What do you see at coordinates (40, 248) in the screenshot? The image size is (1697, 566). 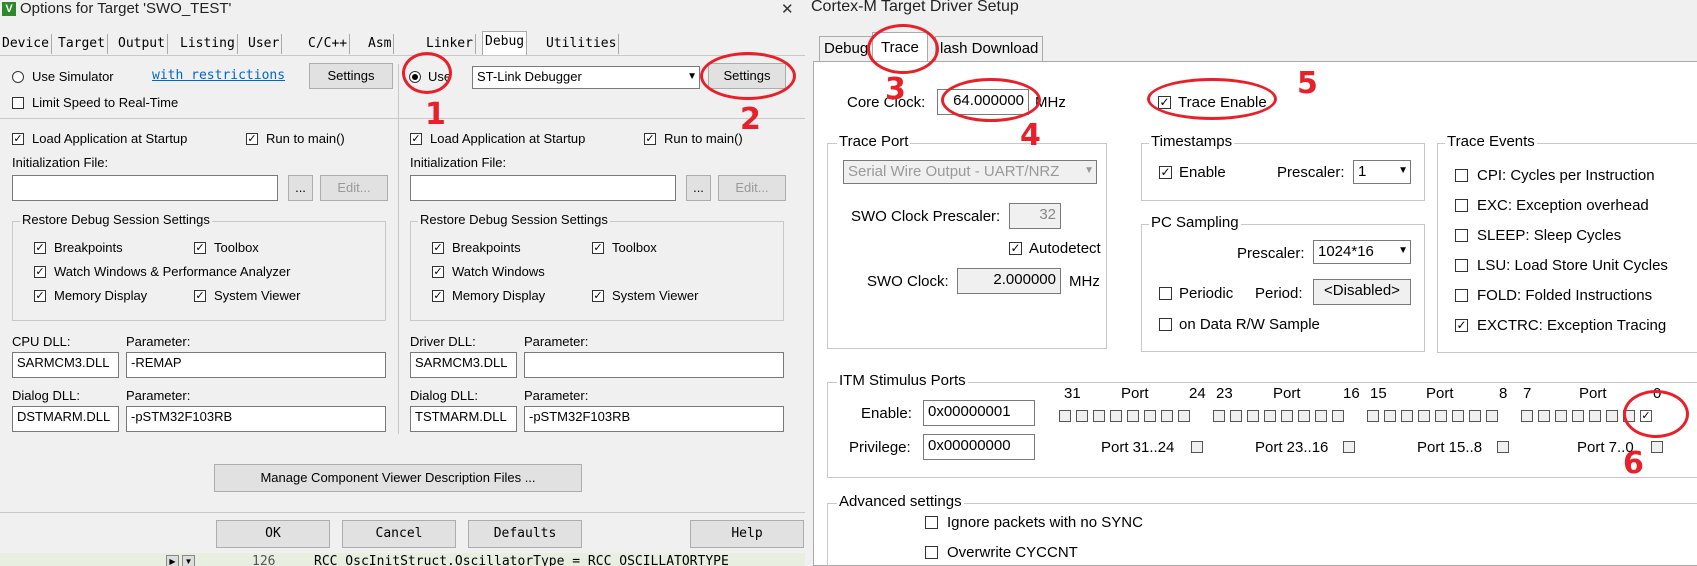 I see `sim-breakpoints-checkbox: ✓` at bounding box center [40, 248].